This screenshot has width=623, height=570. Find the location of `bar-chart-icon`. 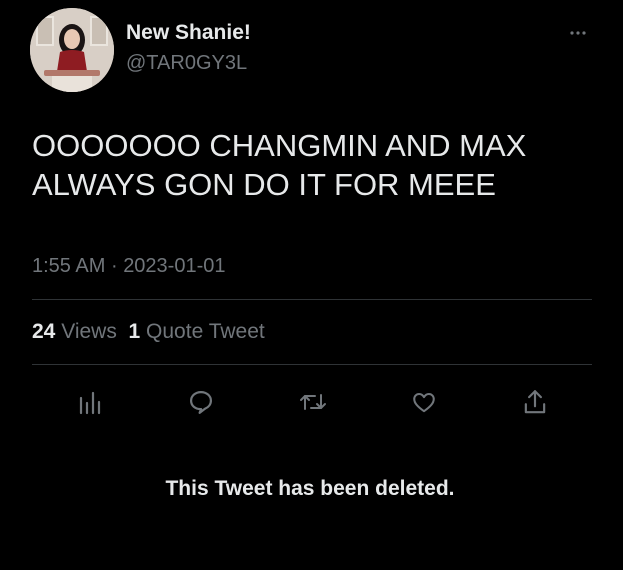

bar-chart-icon is located at coordinates (90, 403).